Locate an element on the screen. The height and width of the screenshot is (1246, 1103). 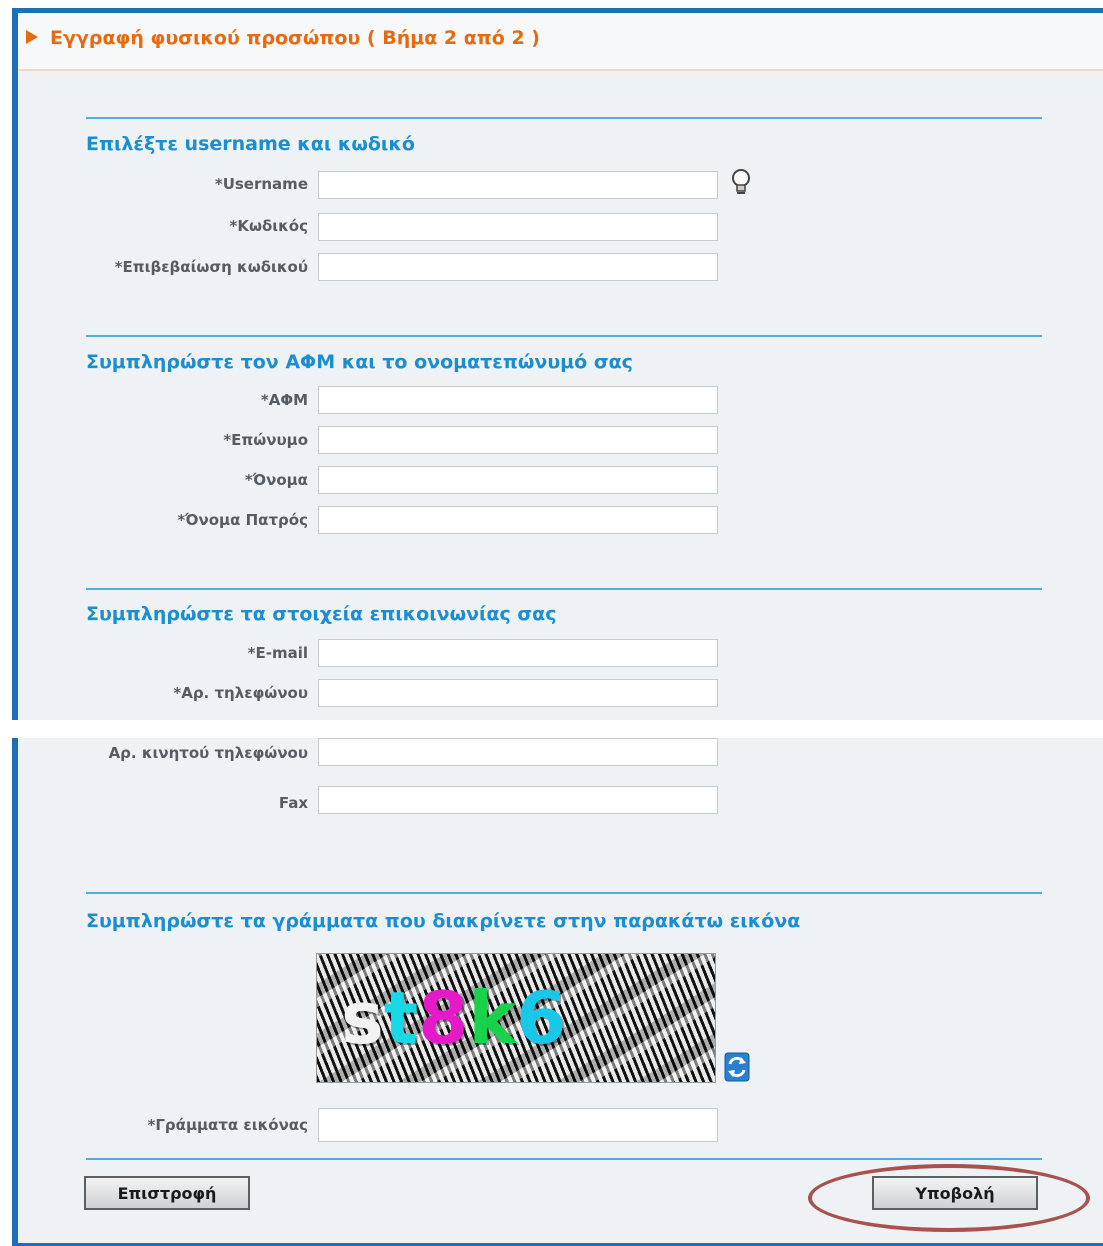
username-input is located at coordinates (518, 185).